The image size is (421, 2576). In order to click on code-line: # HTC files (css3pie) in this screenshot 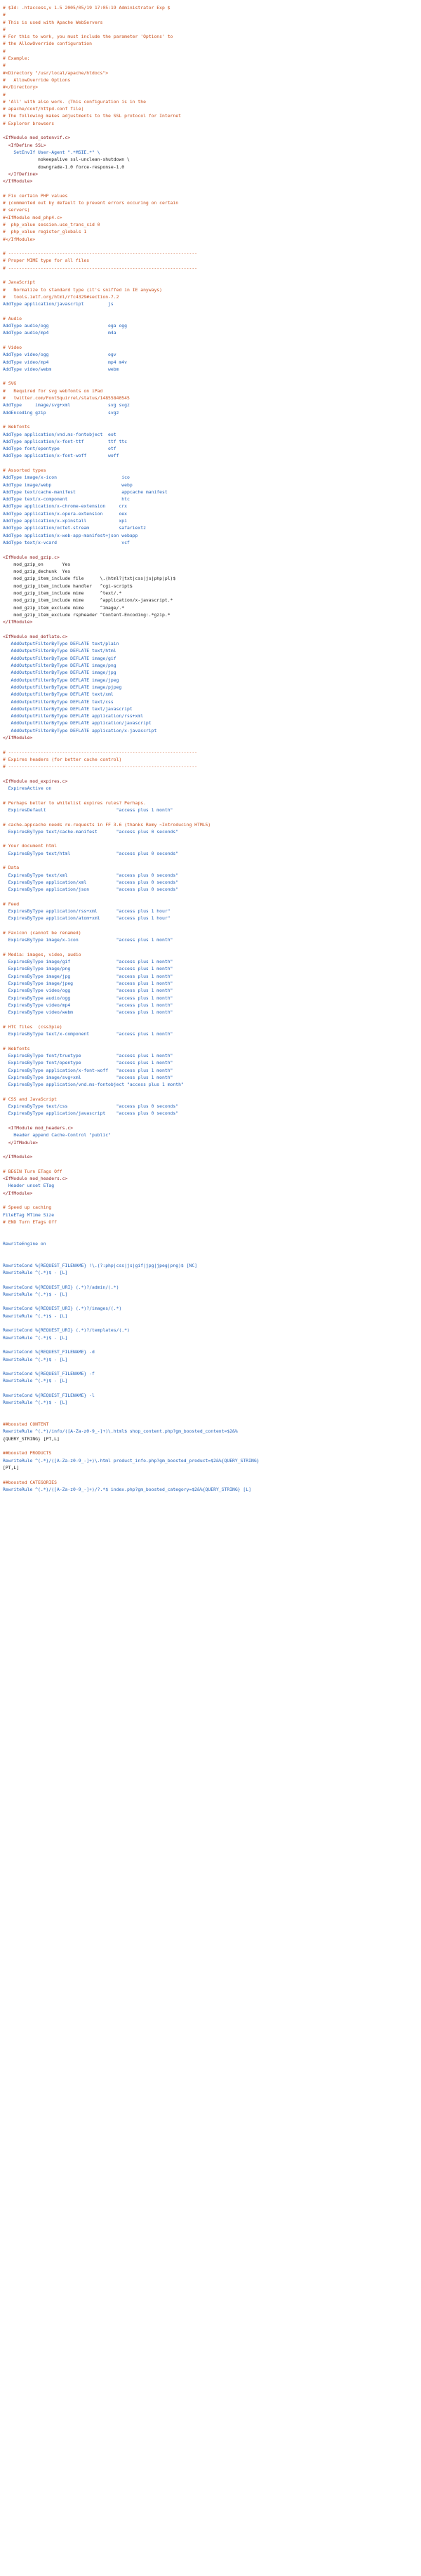, I will do `click(32, 1027)`.